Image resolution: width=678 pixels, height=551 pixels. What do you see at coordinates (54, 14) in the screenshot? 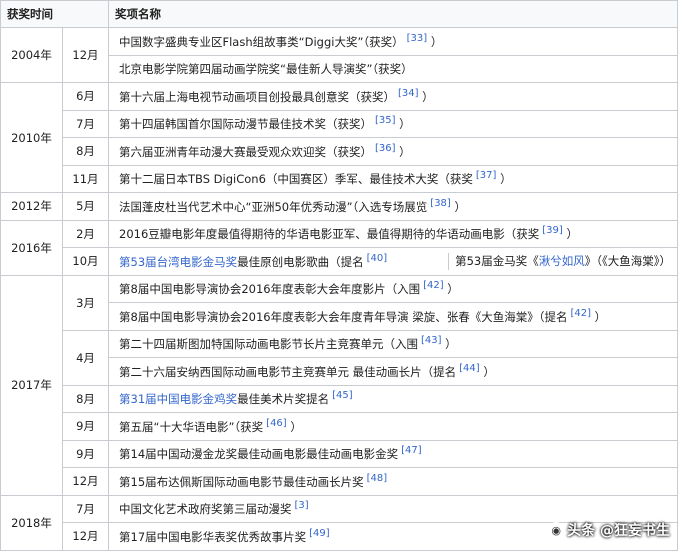
I see `header-award-time: 获奖时间` at bounding box center [54, 14].